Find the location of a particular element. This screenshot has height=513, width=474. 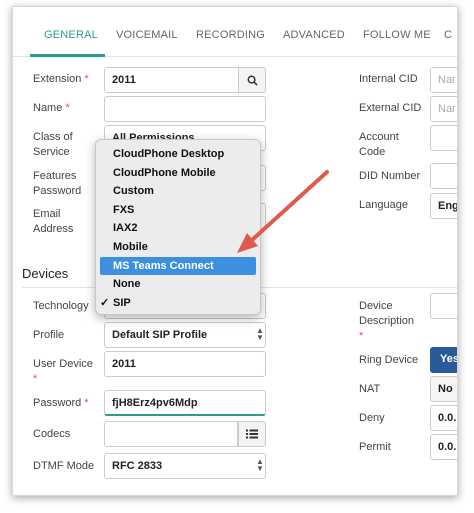

language-select: Eng is located at coordinates (443, 206).